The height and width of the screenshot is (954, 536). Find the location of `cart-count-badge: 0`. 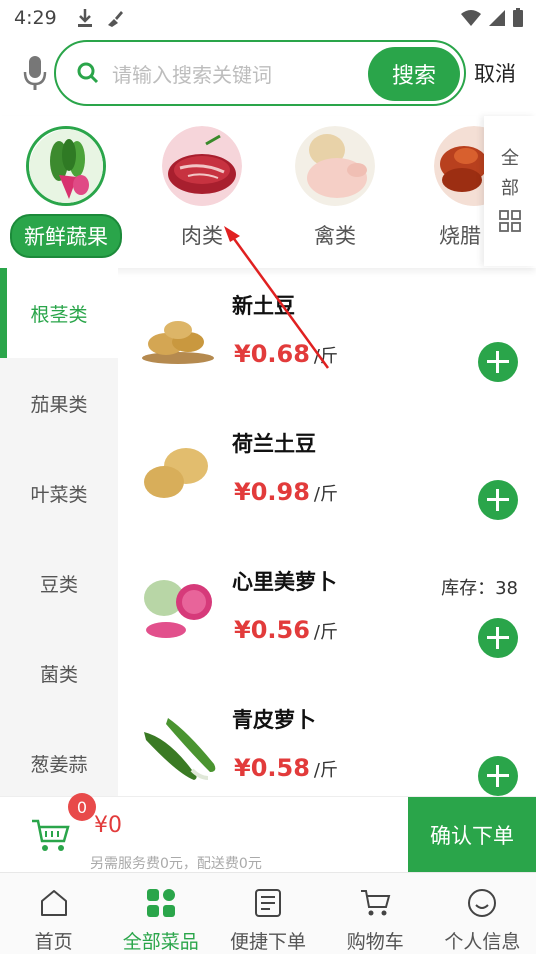

cart-count-badge: 0 is located at coordinates (82, 807).